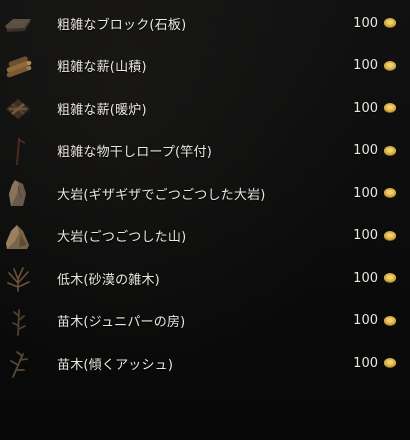 This screenshot has width=410, height=440. What do you see at coordinates (205, 321) in the screenshot?
I see `list-item: 苗木(ジュニパーの房) 100` at bounding box center [205, 321].